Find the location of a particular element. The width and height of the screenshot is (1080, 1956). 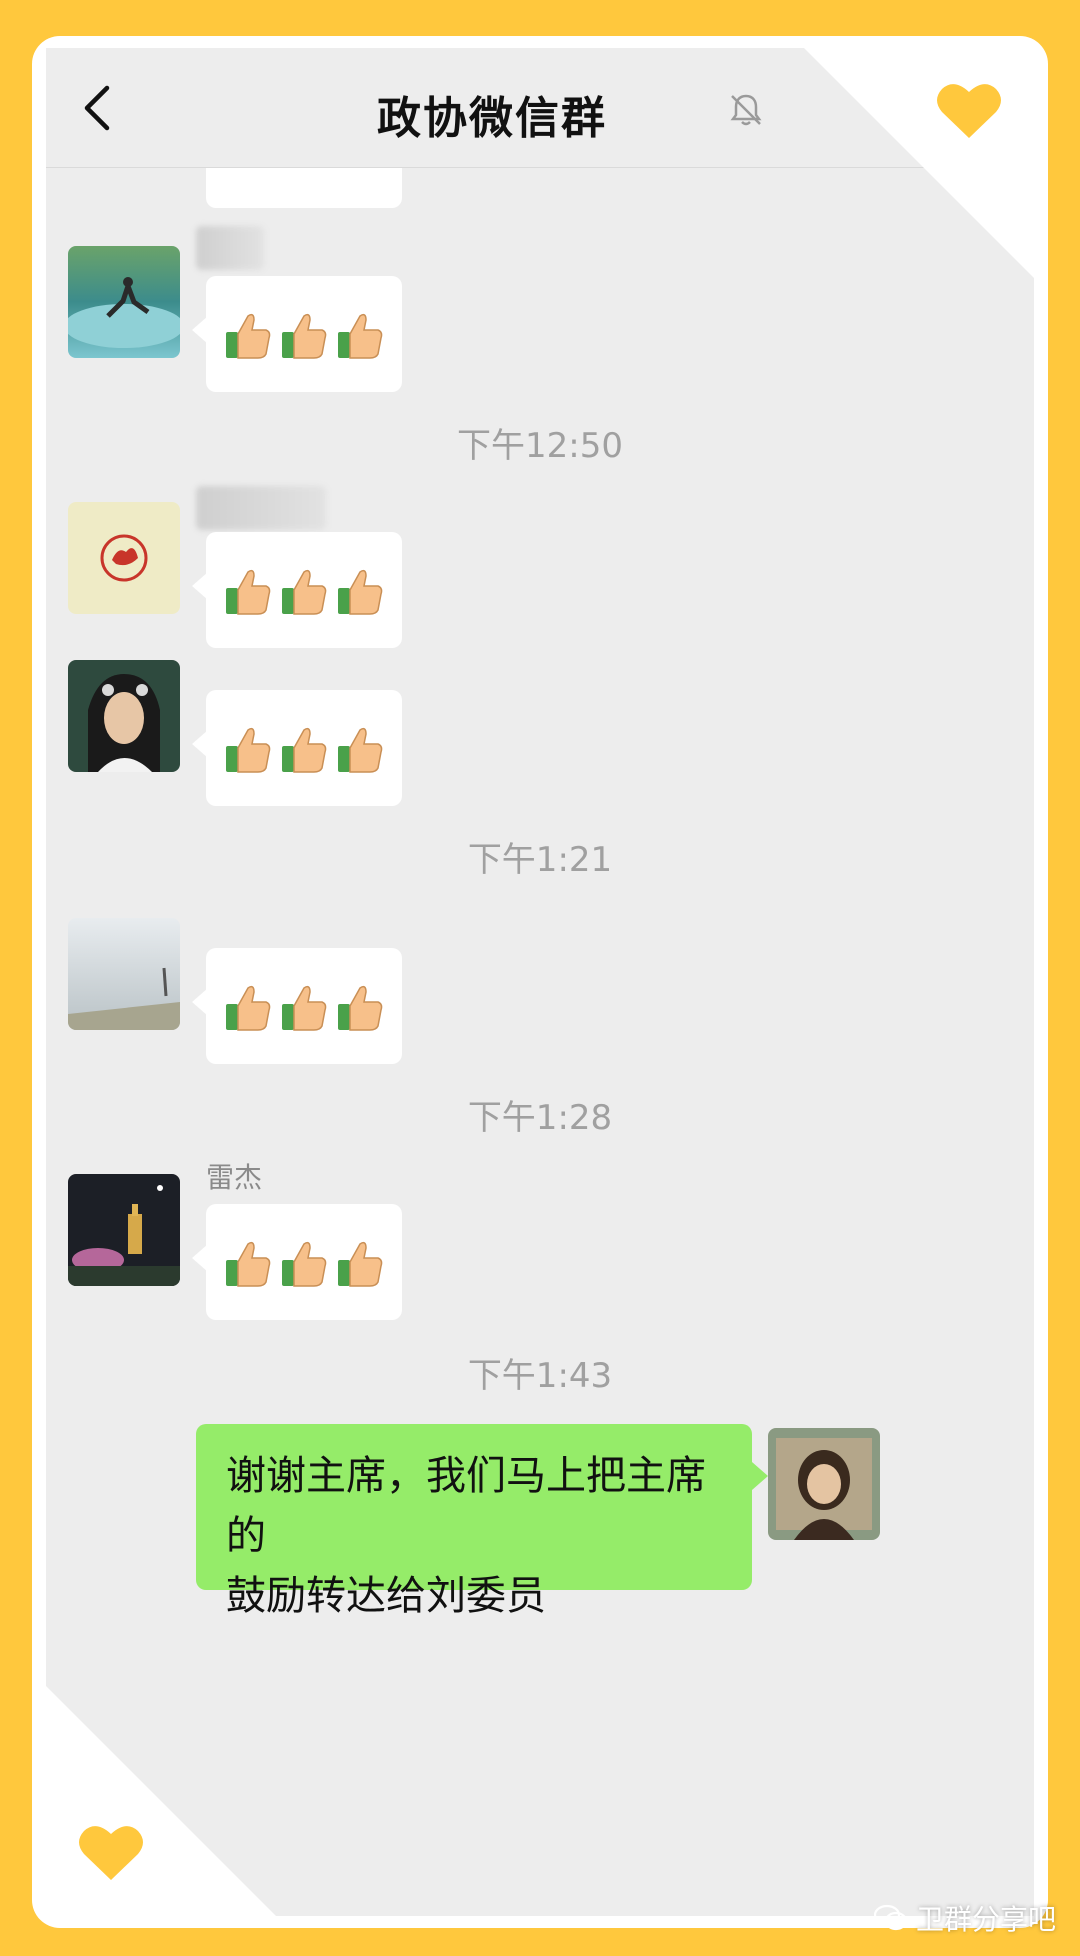

sender-name: 雷杰 is located at coordinates (234, 1177).